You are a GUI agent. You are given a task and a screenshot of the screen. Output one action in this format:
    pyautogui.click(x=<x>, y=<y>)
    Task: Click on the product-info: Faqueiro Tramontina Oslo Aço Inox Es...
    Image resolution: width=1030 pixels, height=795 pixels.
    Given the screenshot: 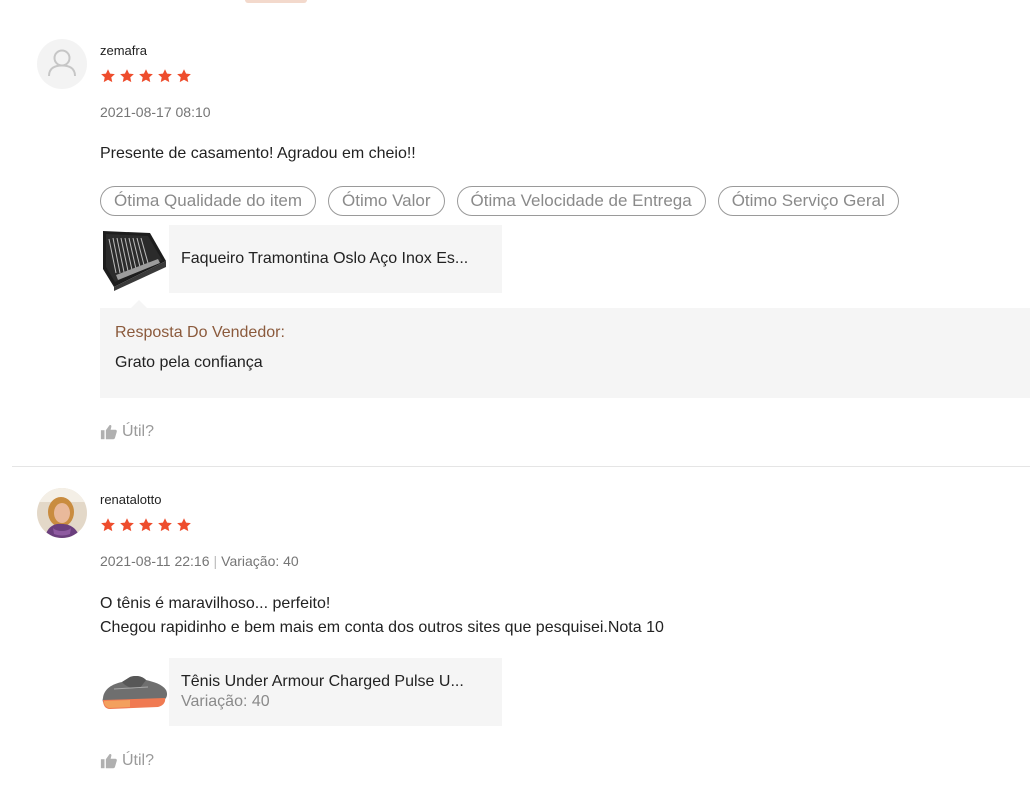 What is the action you would take?
    pyautogui.click(x=335, y=259)
    